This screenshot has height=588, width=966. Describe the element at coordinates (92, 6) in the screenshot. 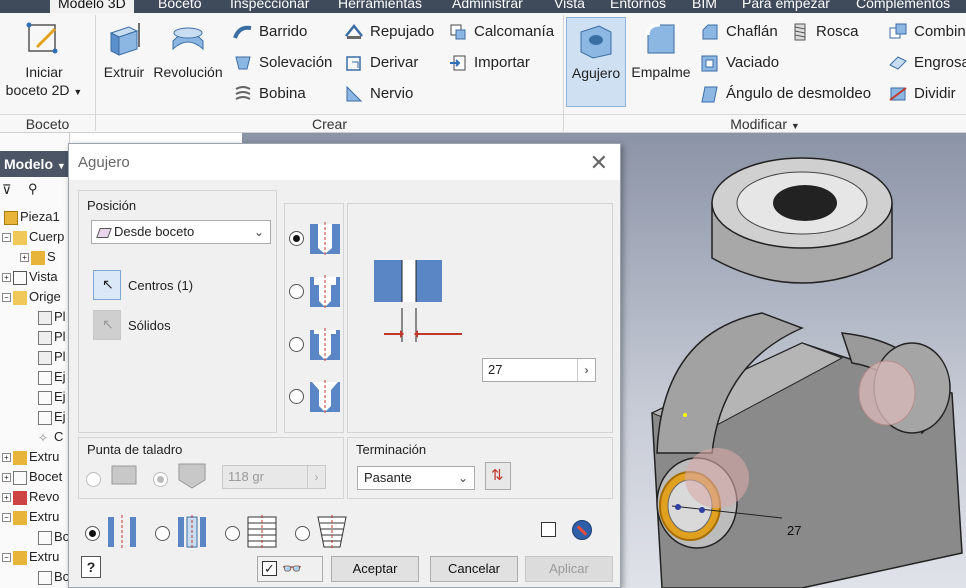

I see `menu-tab-modelo-3d: Modelo 3D` at that location.